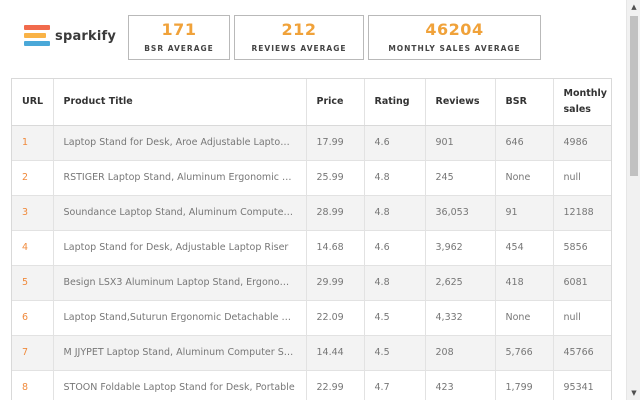 The height and width of the screenshot is (400, 640). I want to click on reviews-average-card: 212 REVIEWS AVERAGE, so click(299, 37).